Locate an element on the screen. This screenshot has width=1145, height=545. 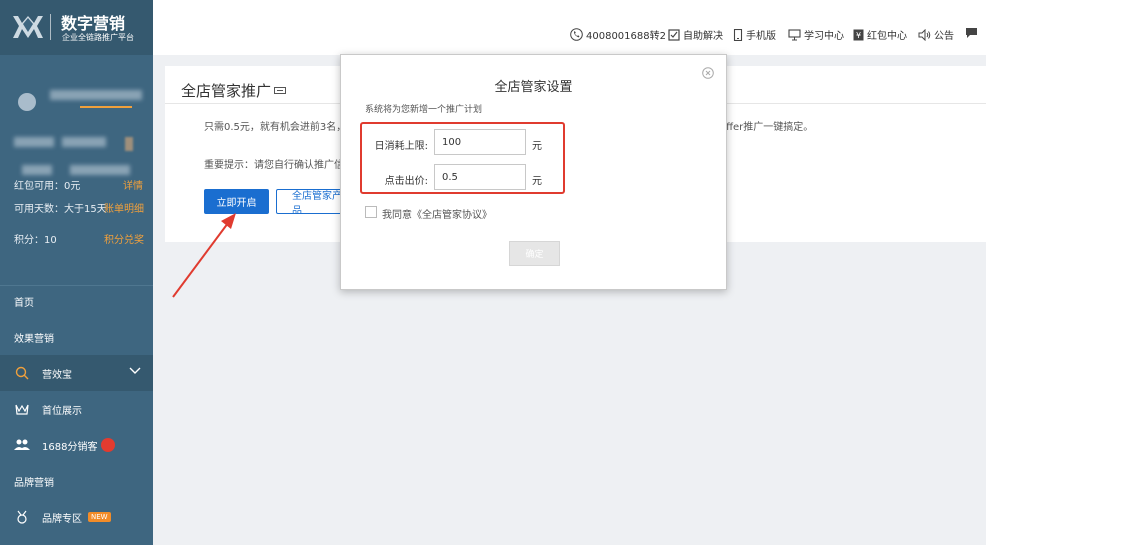
topbar-self-service: 自助解决 is located at coordinates (695, 34).